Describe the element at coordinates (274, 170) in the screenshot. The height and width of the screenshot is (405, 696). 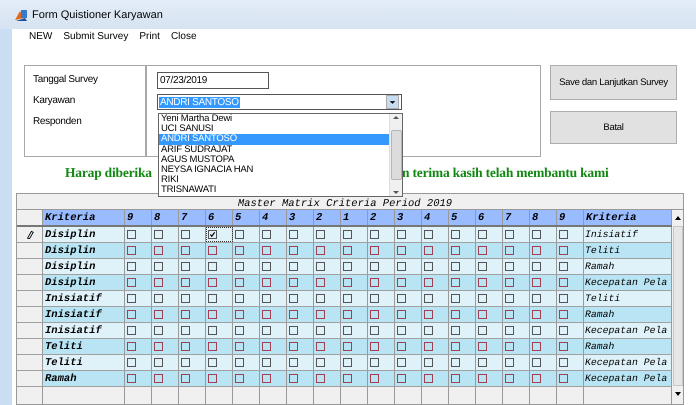
I see `dropdown-option: NEYSA IGNACIA HAN` at that location.